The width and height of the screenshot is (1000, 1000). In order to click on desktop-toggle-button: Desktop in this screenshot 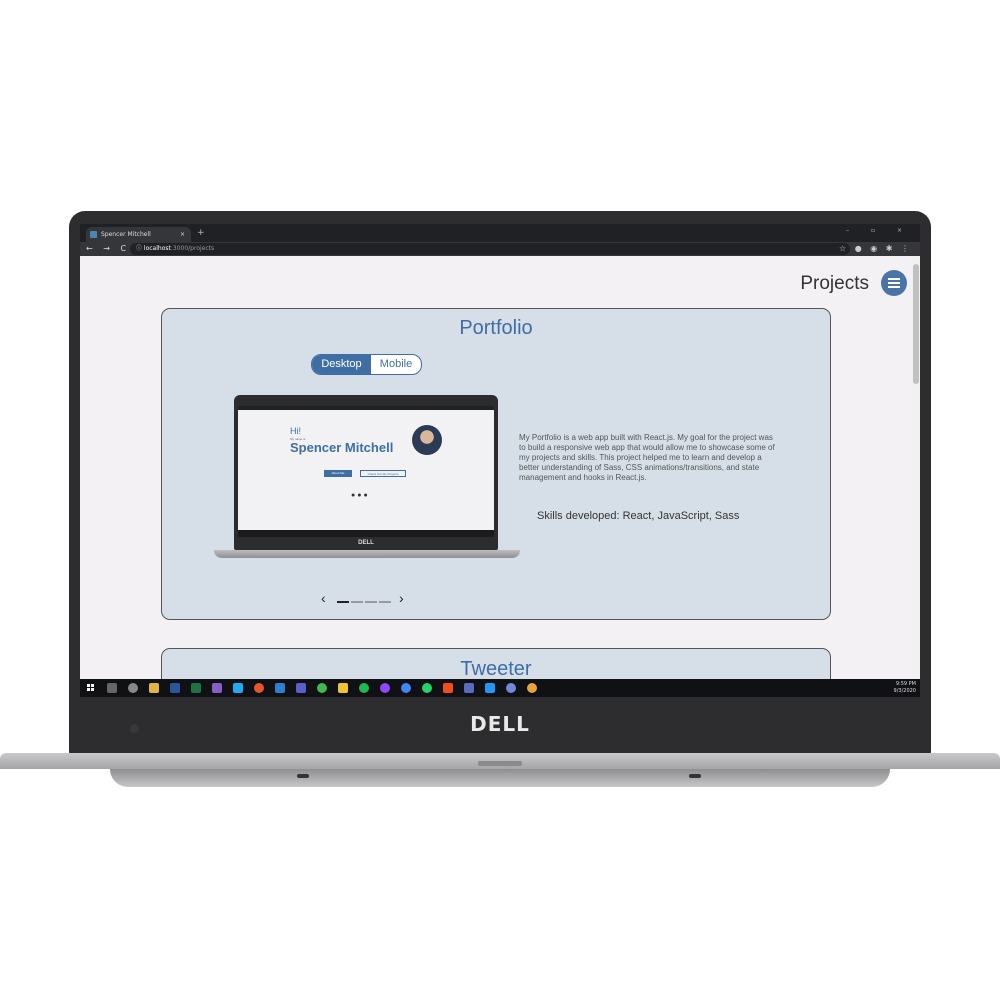, I will do `click(341, 364)`.